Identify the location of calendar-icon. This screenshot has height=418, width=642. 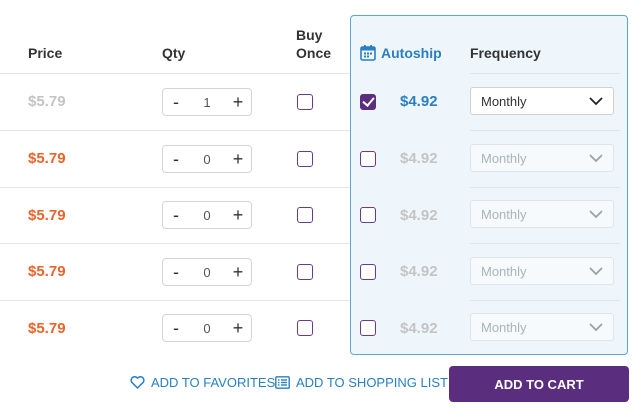
(368, 53).